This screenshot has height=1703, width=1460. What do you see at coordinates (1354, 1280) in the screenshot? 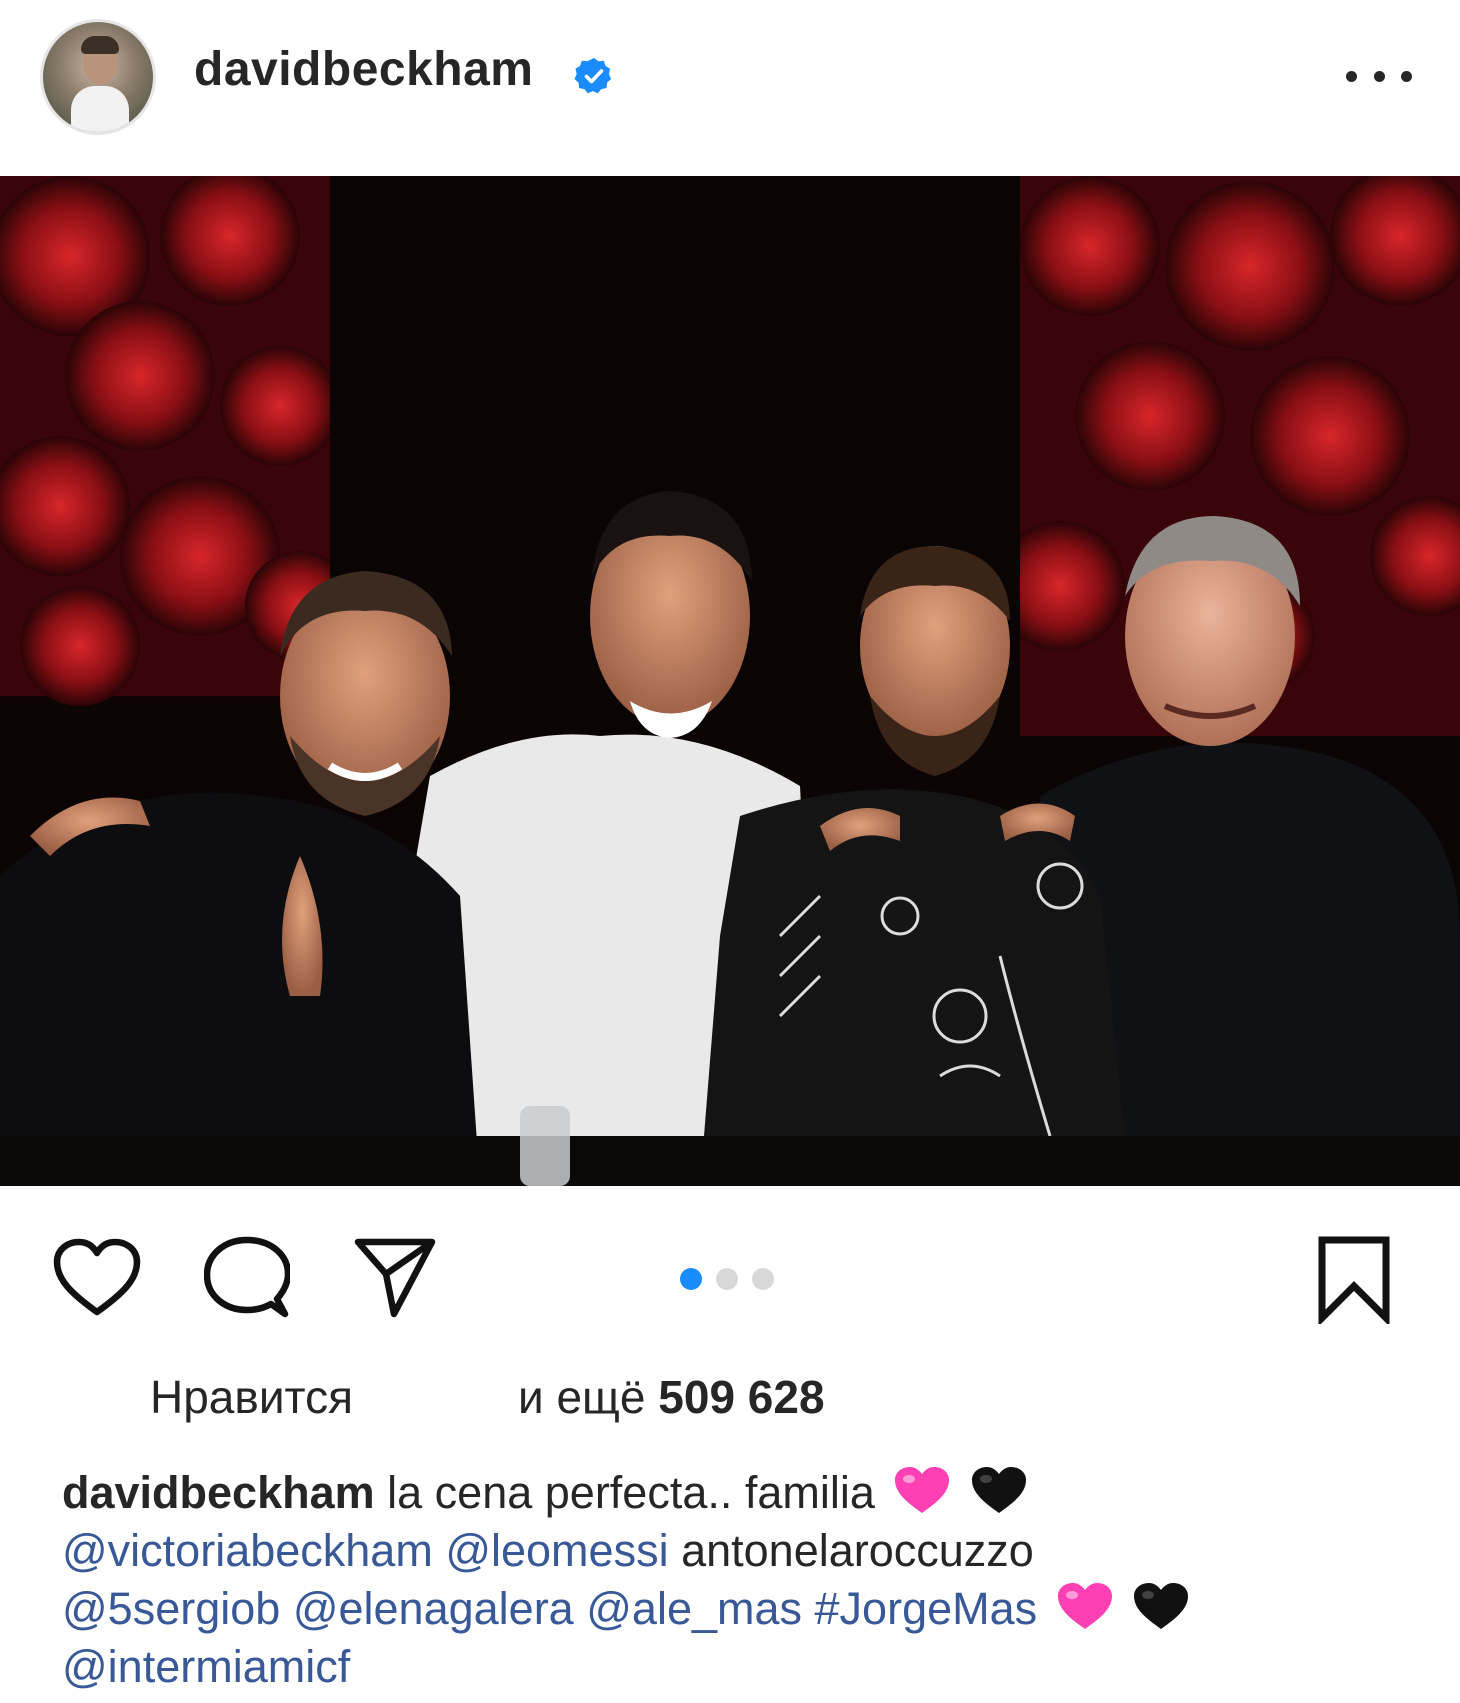
I see `bookmark-icon` at bounding box center [1354, 1280].